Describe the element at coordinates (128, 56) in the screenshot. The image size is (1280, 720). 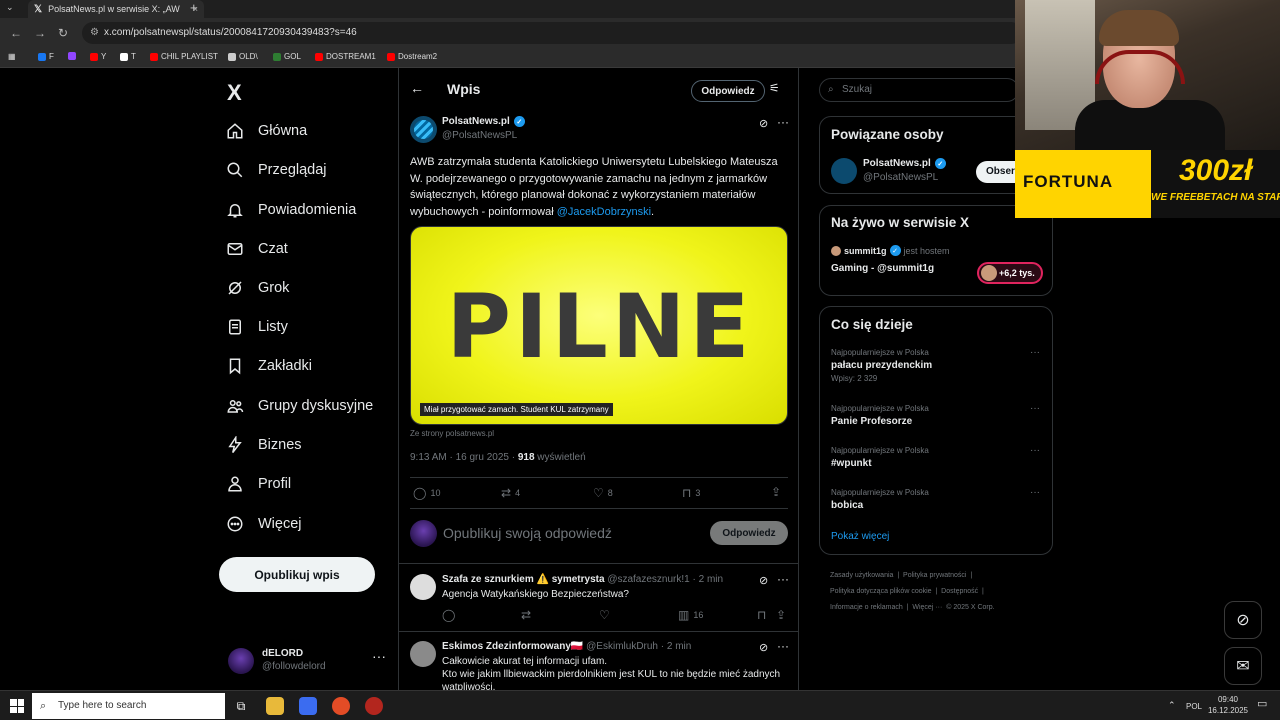
I see `bookmark-item: T` at that location.